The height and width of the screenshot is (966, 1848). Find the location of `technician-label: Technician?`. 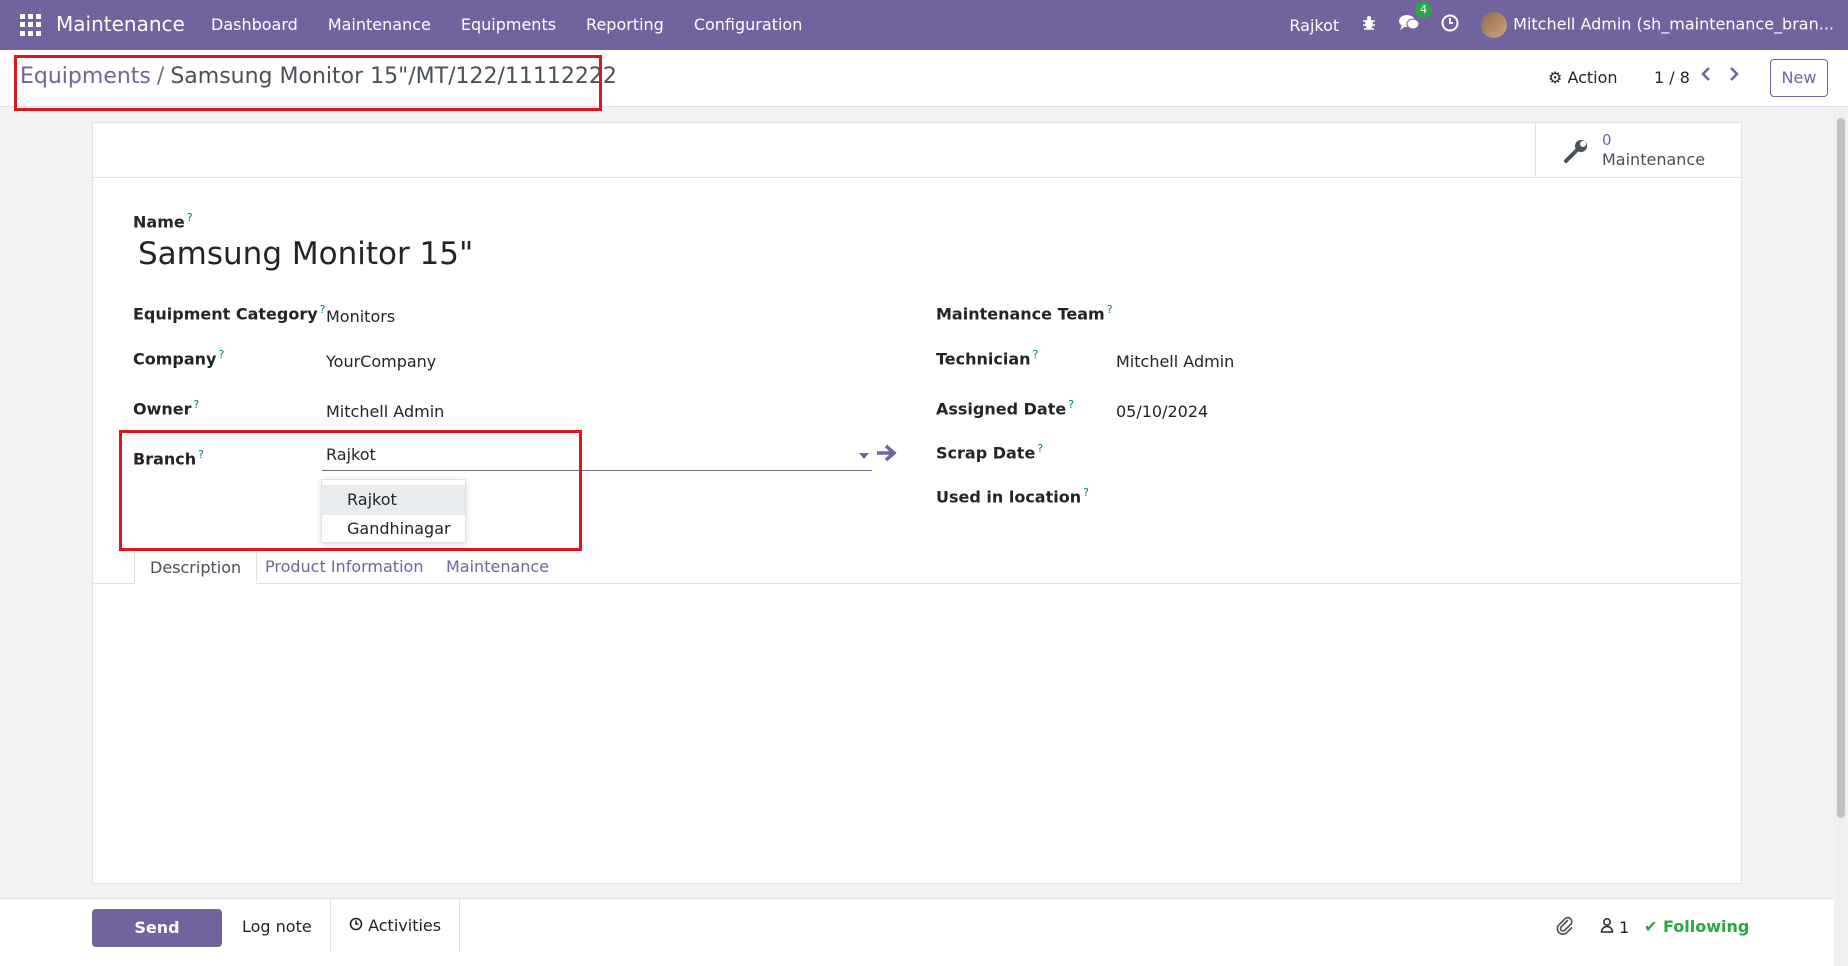

technician-label: Technician? is located at coordinates (987, 358).